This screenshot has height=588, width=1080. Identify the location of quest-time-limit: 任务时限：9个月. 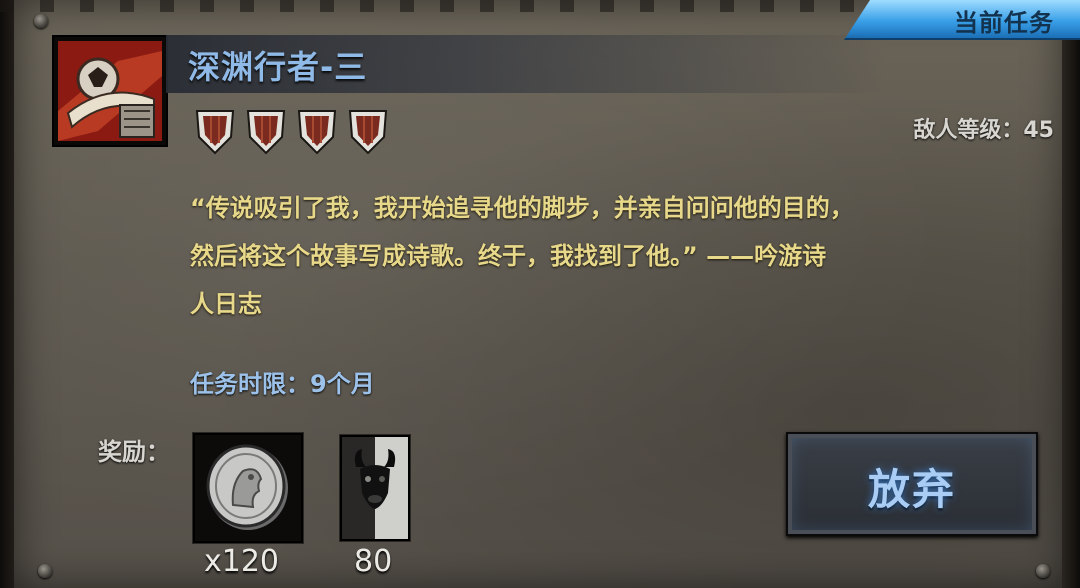
(282, 384).